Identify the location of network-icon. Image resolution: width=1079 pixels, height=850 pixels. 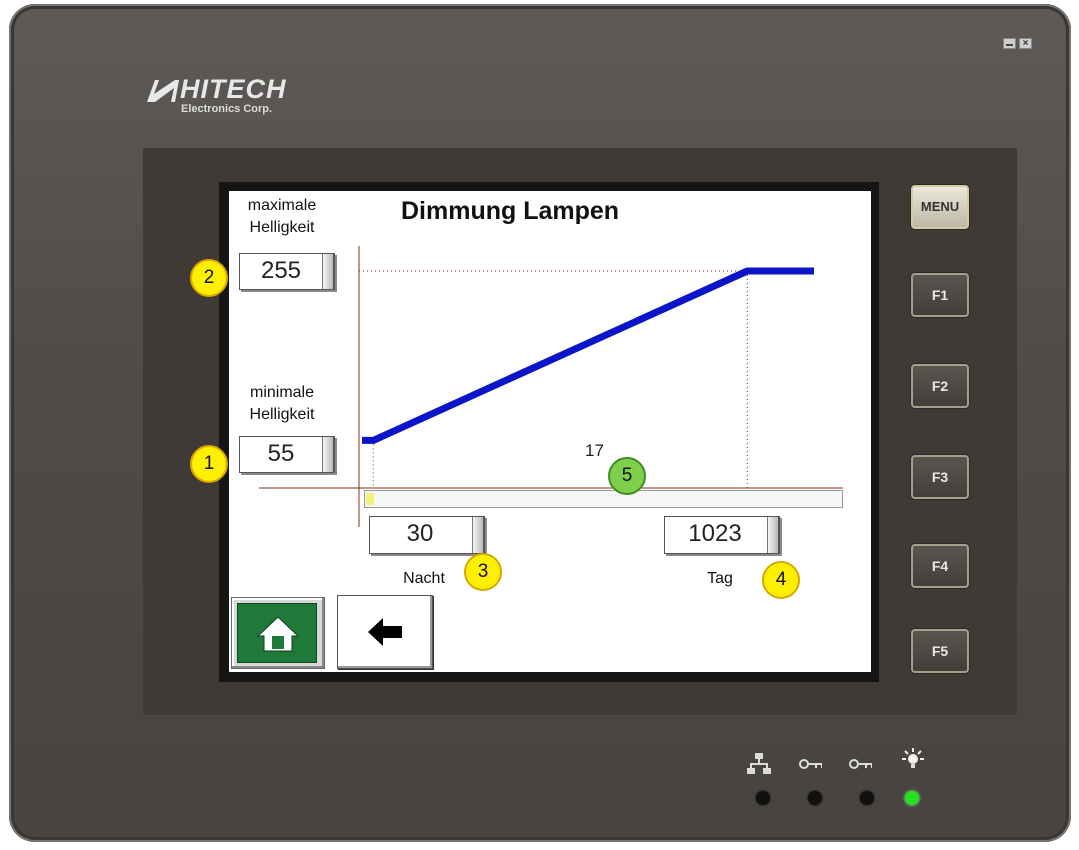
(759, 763).